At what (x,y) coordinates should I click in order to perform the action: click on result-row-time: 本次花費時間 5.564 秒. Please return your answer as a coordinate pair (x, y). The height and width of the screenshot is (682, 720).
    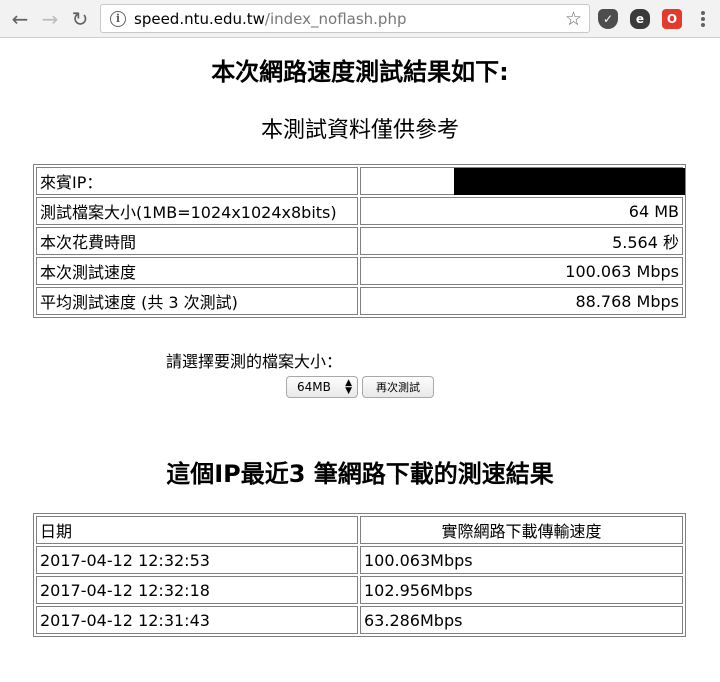
    Looking at the image, I should click on (359, 241).